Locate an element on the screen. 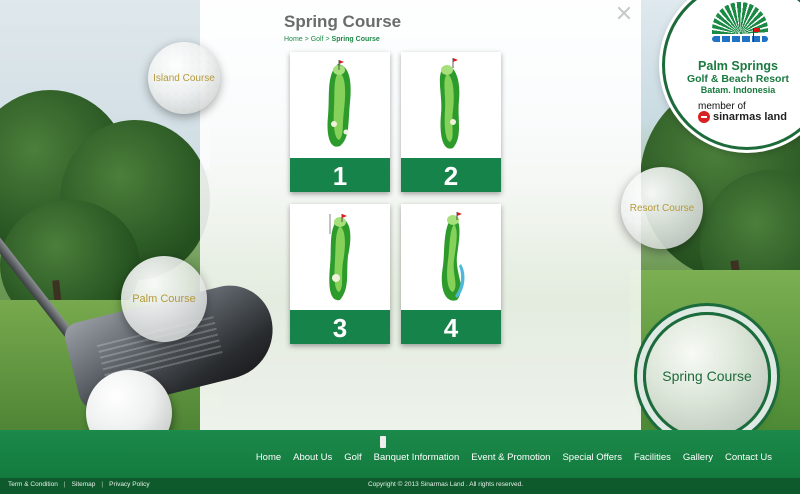 The width and height of the screenshot is (800, 494). palm-course-button: Palm Course is located at coordinates (164, 299).